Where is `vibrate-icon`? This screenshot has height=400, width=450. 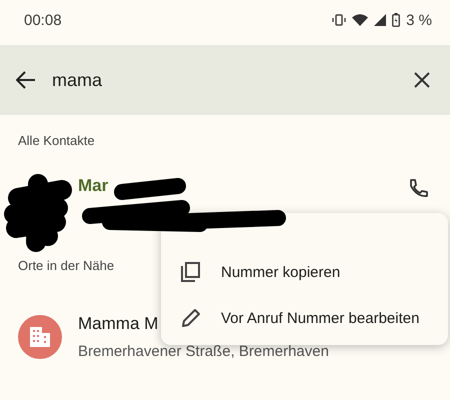 vibrate-icon is located at coordinates (339, 20).